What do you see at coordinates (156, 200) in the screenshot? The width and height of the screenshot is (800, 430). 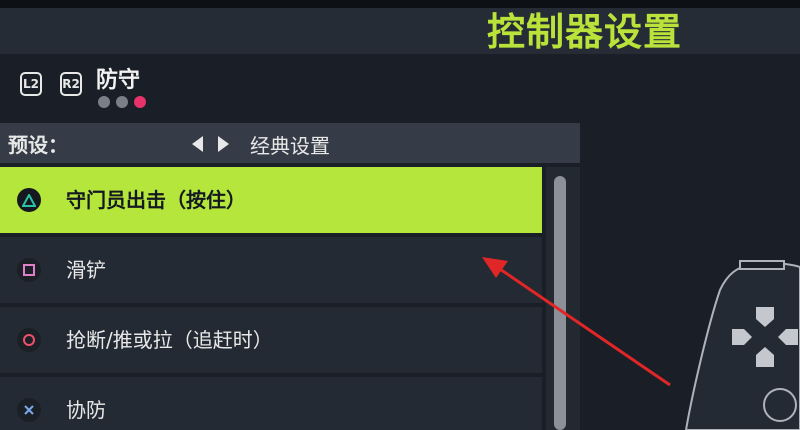 I see `action-label: 守门员出击（按住）` at bounding box center [156, 200].